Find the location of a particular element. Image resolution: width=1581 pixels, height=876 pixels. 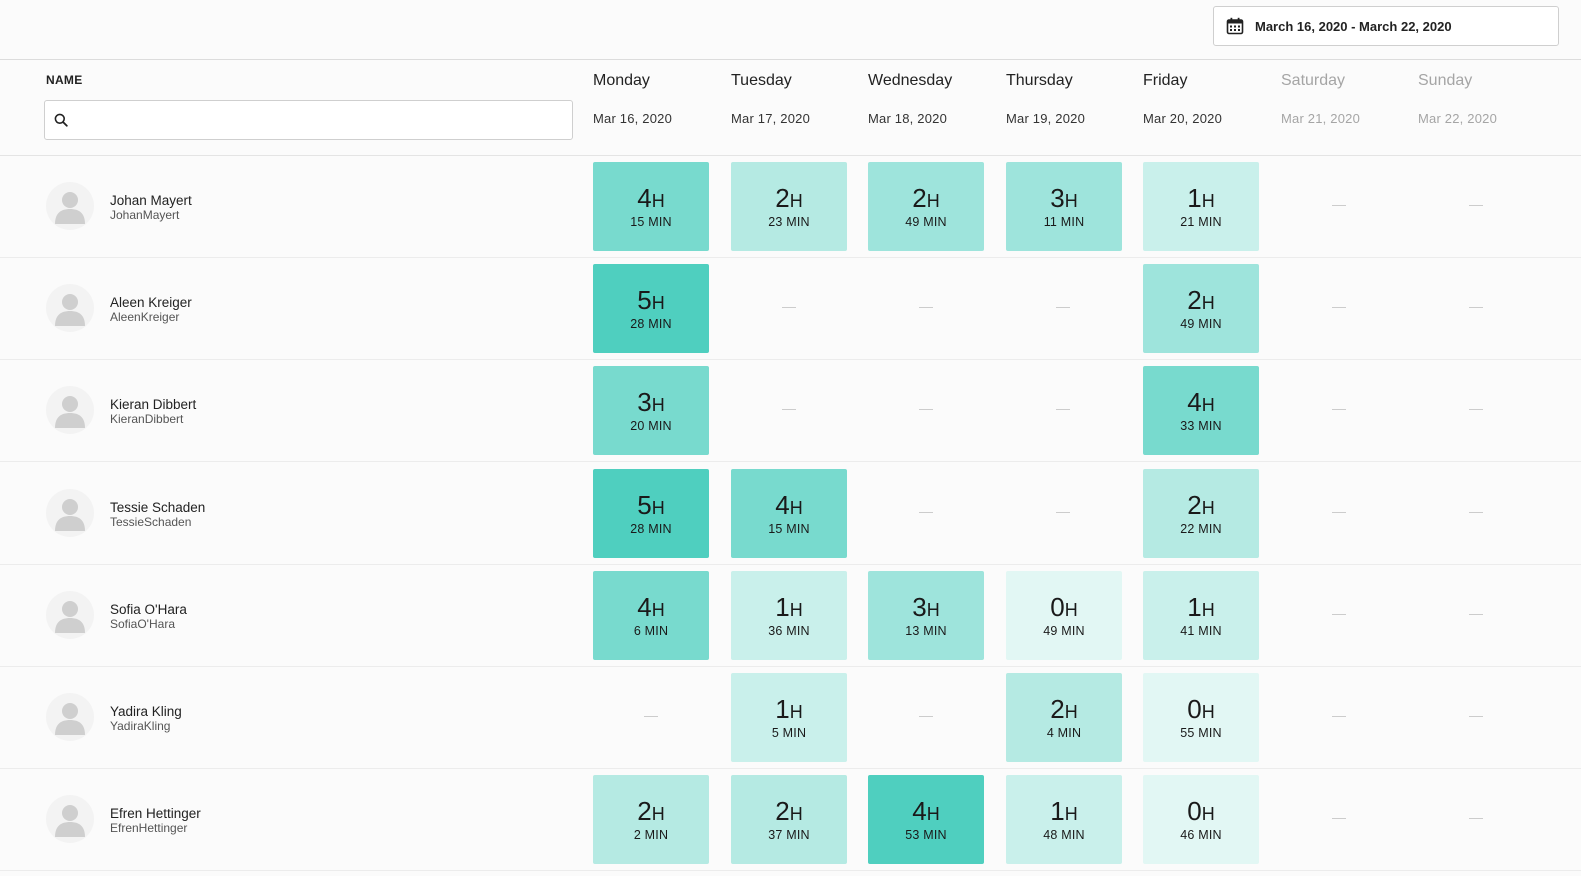

search-input is located at coordinates (319, 120).